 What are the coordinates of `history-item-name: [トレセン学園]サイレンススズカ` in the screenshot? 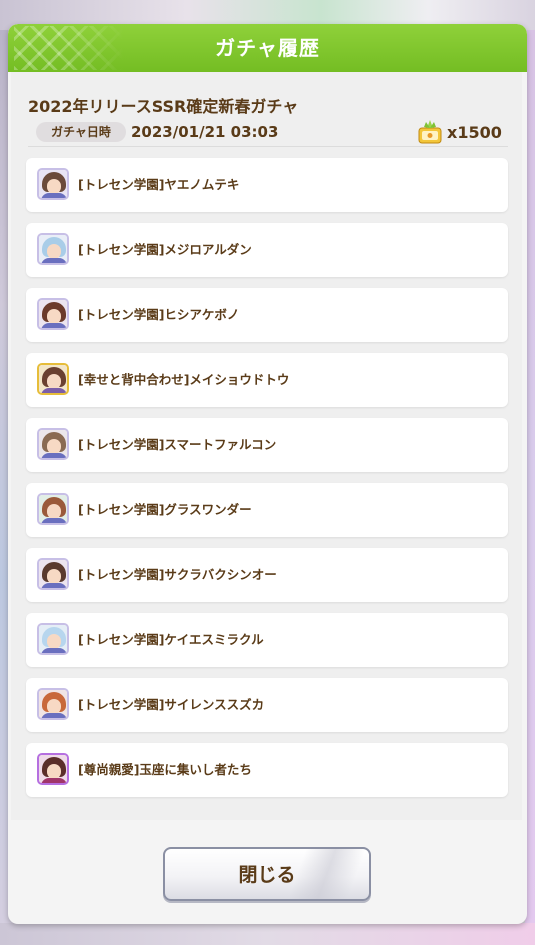 It's located at (171, 704).